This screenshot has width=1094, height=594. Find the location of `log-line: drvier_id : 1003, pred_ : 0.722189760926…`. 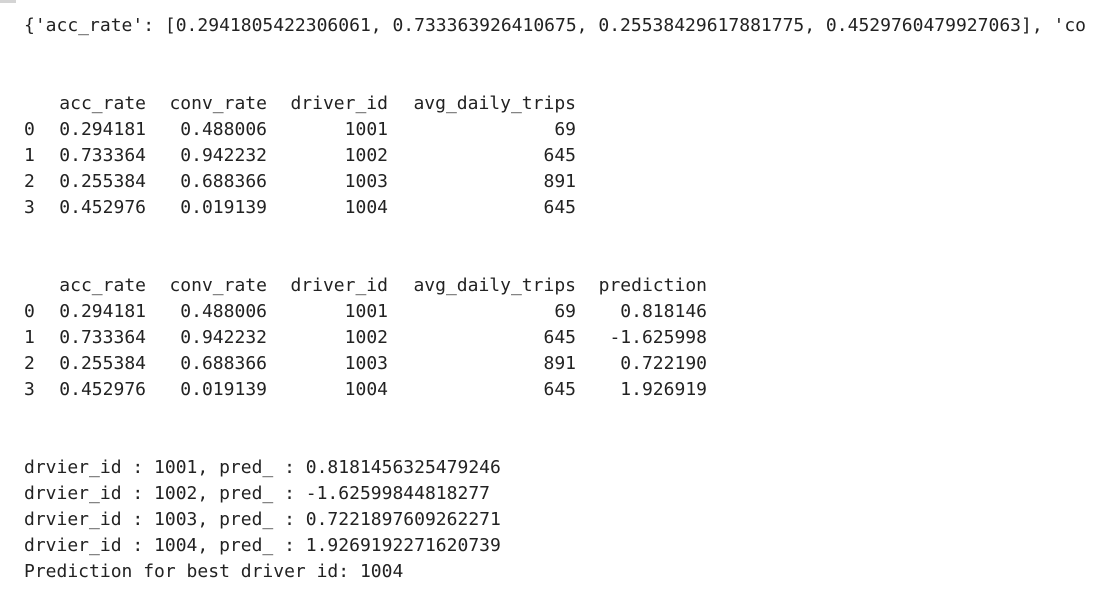

log-line: drvier_id : 1003, pred_ : 0.722189760926… is located at coordinates (262, 519).